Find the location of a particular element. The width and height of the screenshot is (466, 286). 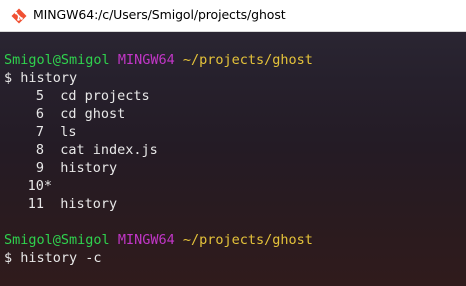

history-entry: 6 cd ghost is located at coordinates (64, 114).